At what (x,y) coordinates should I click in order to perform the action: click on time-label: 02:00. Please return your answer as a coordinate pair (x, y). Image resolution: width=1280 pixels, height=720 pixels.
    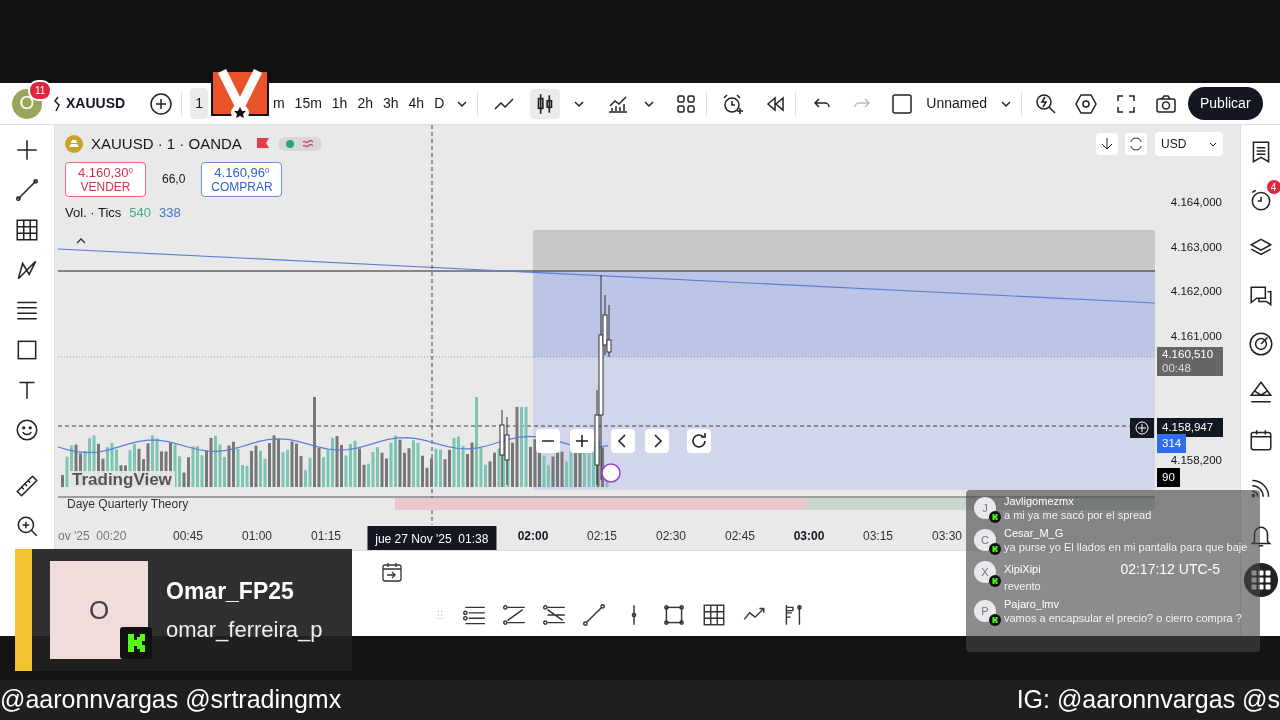
    Looking at the image, I should click on (533, 536).